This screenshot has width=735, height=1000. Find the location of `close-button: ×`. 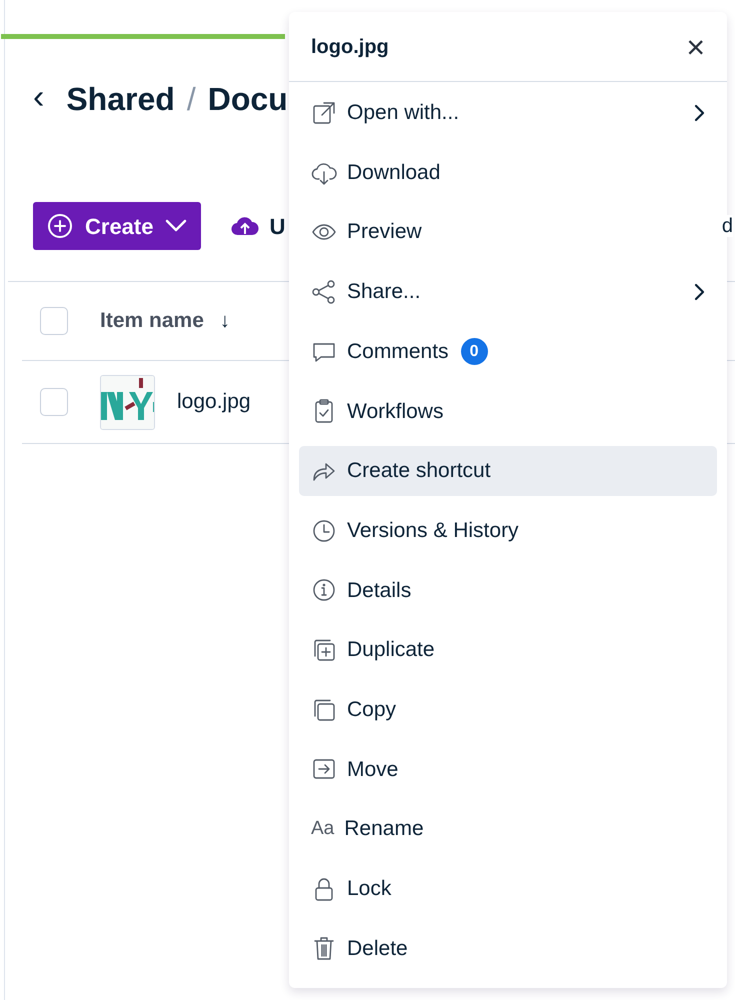

close-button: × is located at coordinates (695, 46).